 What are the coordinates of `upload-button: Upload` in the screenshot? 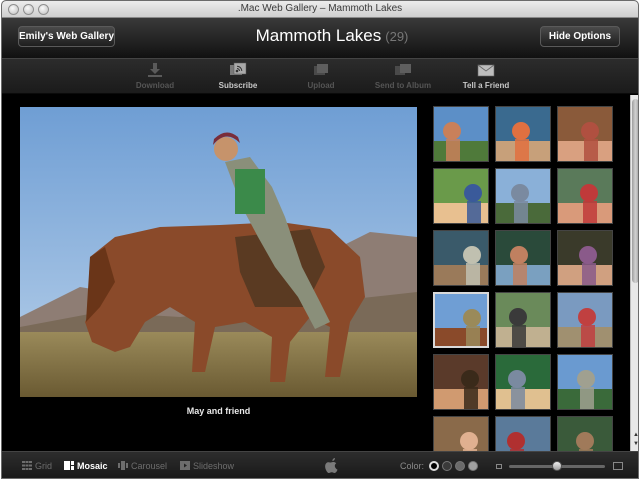 It's located at (321, 76).